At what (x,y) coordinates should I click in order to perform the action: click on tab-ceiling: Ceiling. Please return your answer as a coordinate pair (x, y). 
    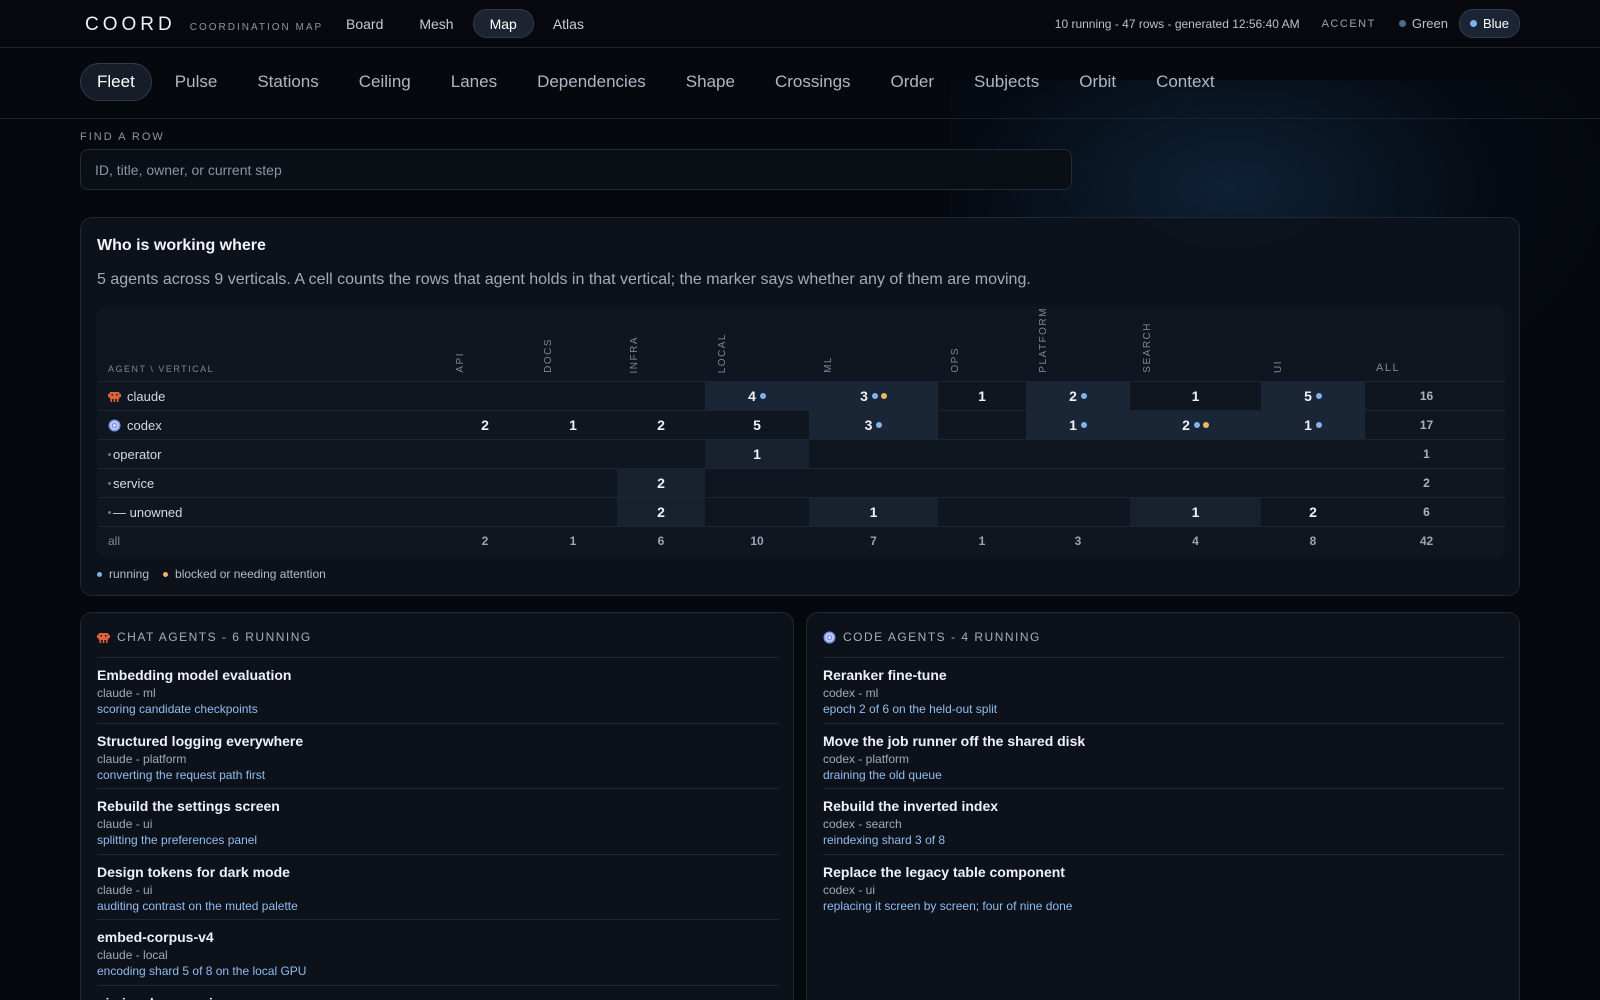
    Looking at the image, I should click on (385, 82).